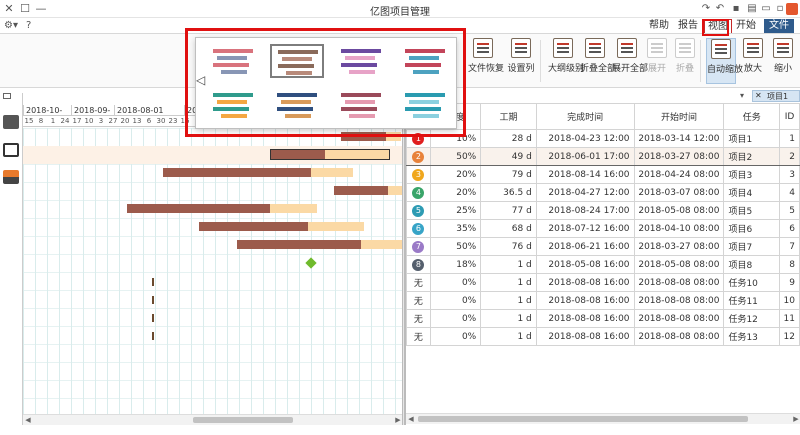 This screenshot has height=435, width=800. I want to click on scroll-right-icon: ▶, so click(795, 419).